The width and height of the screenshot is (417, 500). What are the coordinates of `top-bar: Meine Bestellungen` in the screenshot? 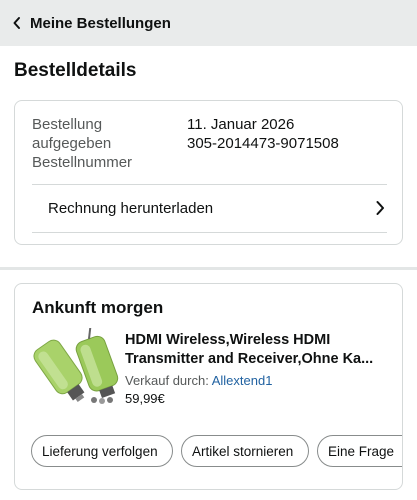 It's located at (208, 23).